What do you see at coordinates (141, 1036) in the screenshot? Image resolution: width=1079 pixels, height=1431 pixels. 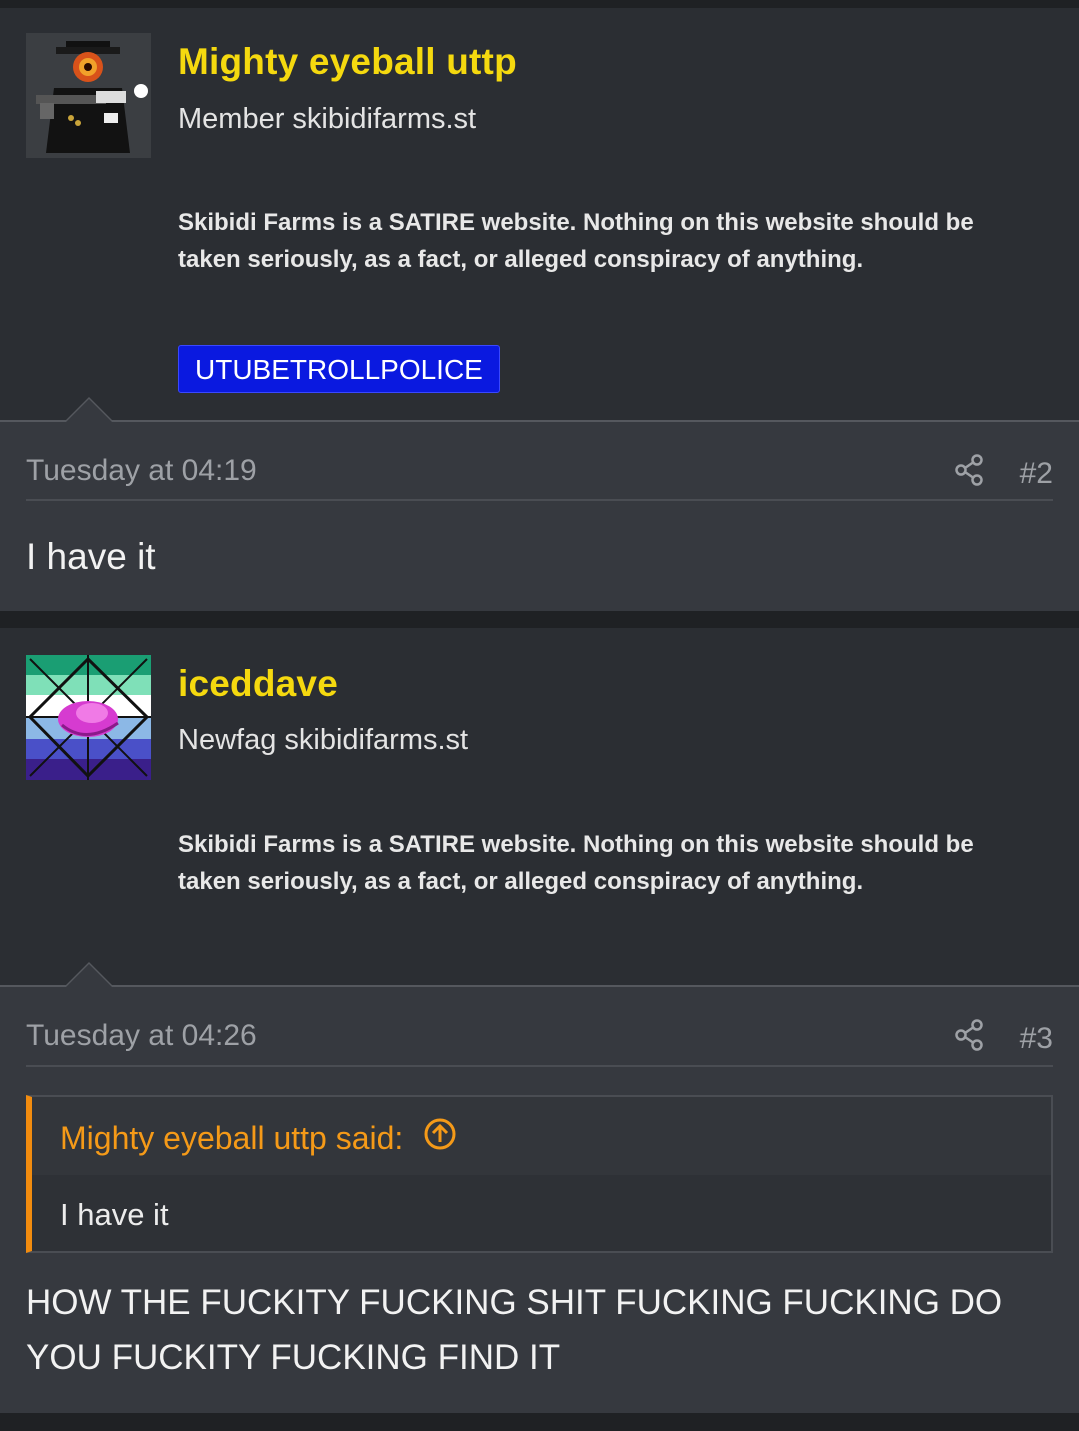 I see `post-date: Tuesday at 04:26` at bounding box center [141, 1036].